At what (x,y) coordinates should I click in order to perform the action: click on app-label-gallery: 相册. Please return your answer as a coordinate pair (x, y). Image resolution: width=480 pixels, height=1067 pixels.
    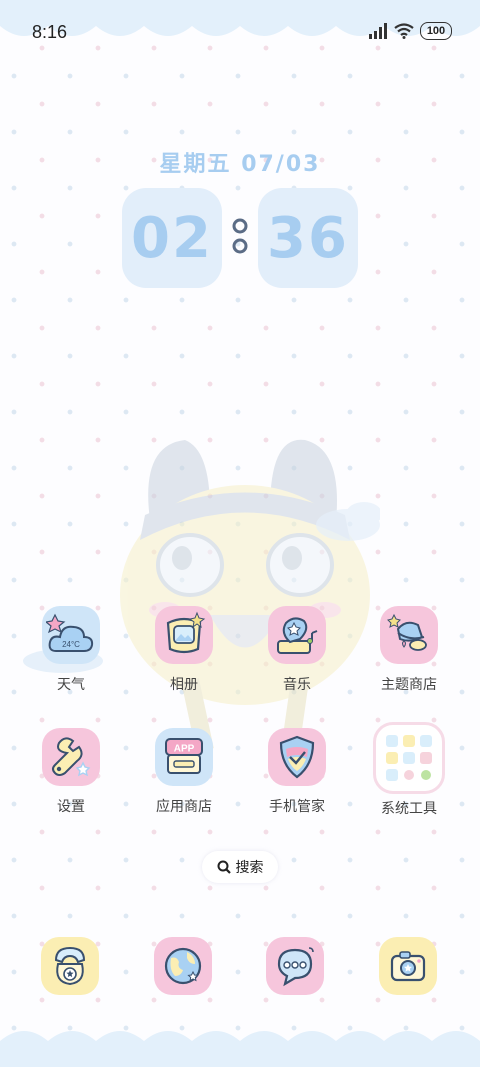
    Looking at the image, I should click on (184, 685).